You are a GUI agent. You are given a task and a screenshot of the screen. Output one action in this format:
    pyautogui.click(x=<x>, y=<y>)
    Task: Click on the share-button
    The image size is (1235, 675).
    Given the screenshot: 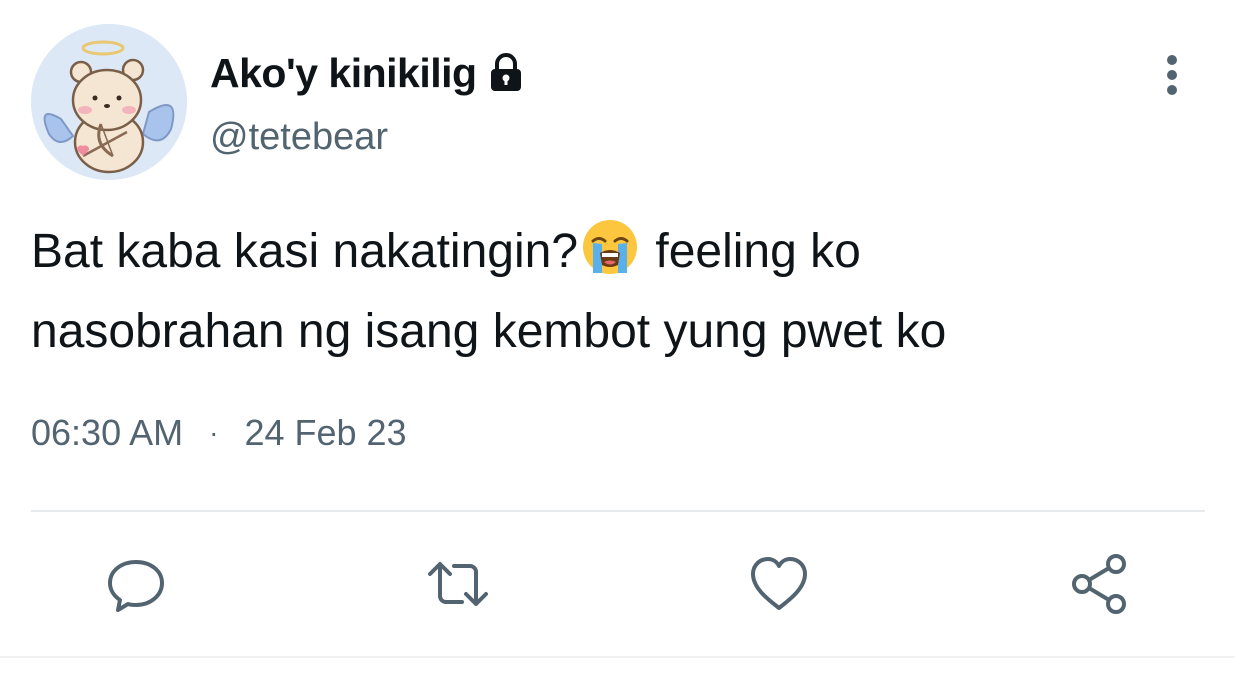 What is the action you would take?
    pyautogui.click(x=1100, y=584)
    